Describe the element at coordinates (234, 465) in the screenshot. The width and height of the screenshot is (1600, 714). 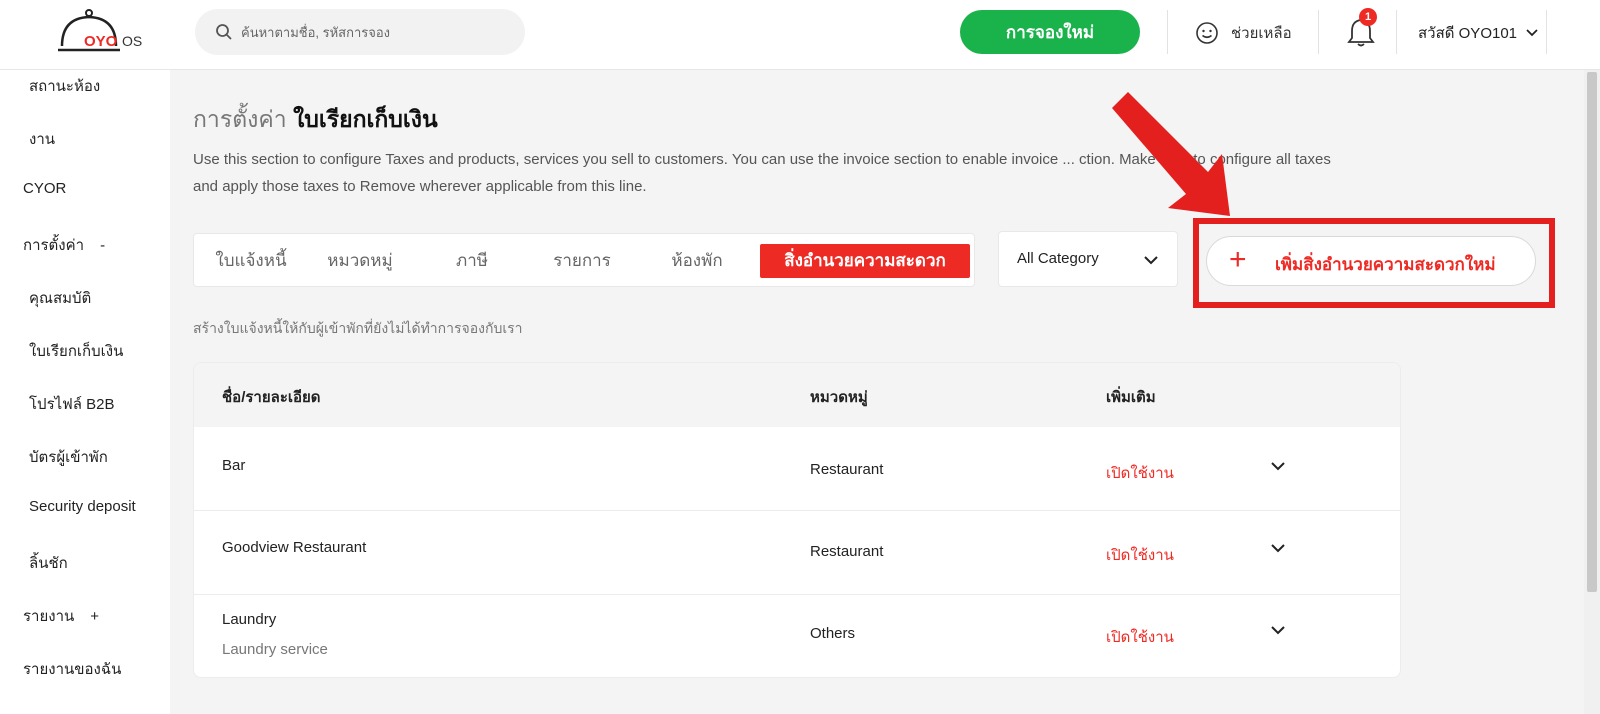
I see `row-name: Bar` at that location.